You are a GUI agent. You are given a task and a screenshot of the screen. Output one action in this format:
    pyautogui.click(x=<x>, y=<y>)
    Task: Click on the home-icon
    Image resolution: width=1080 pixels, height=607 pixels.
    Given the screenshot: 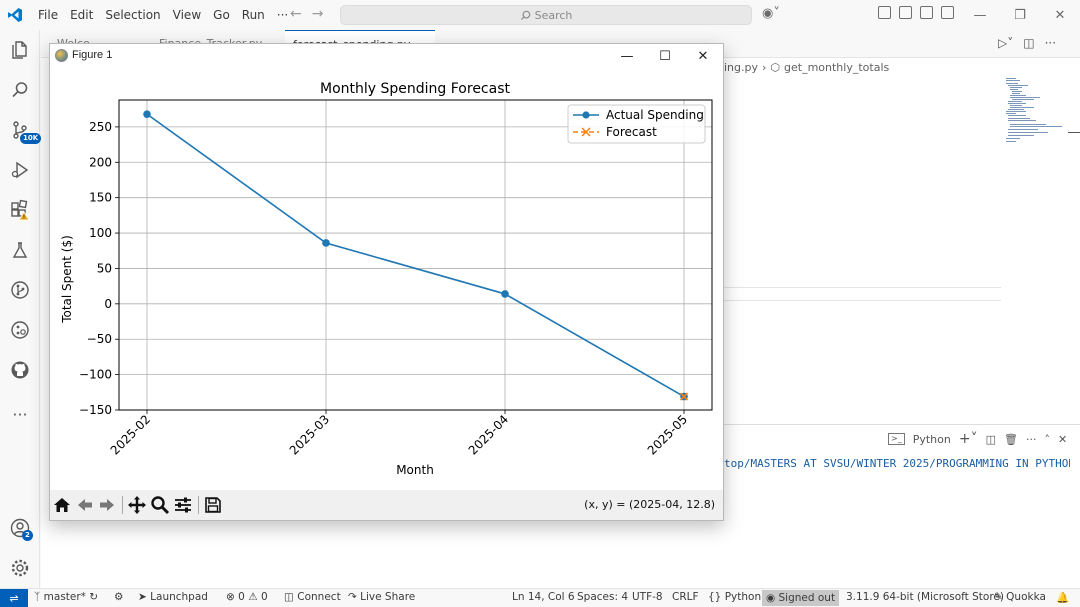 What is the action you would take?
    pyautogui.click(x=62, y=505)
    